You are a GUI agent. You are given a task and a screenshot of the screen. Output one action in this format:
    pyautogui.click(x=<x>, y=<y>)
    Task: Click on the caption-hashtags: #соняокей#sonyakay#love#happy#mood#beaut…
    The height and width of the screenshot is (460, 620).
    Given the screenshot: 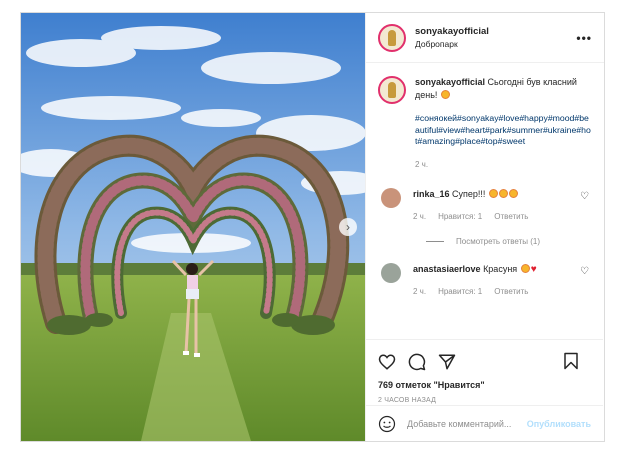 What is the action you would take?
    pyautogui.click(x=503, y=130)
    